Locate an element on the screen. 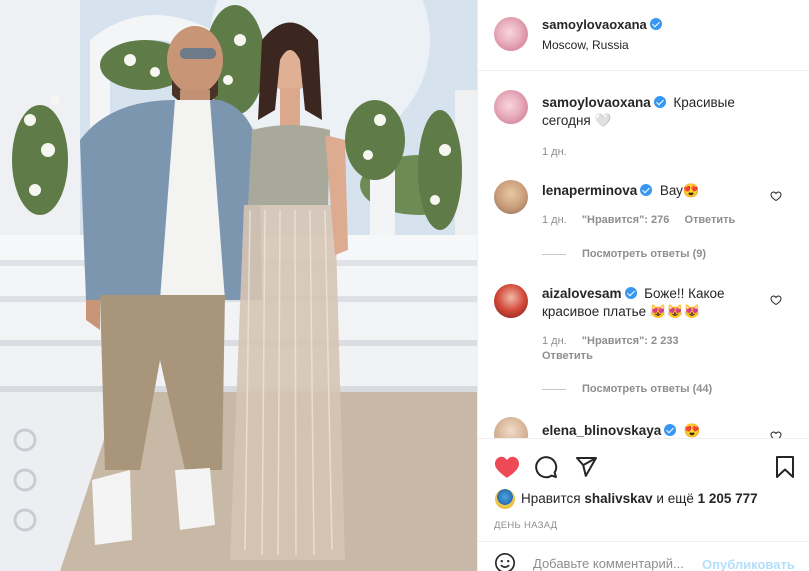 This screenshot has height=571, width=809. caption-avatar is located at coordinates (511, 107).